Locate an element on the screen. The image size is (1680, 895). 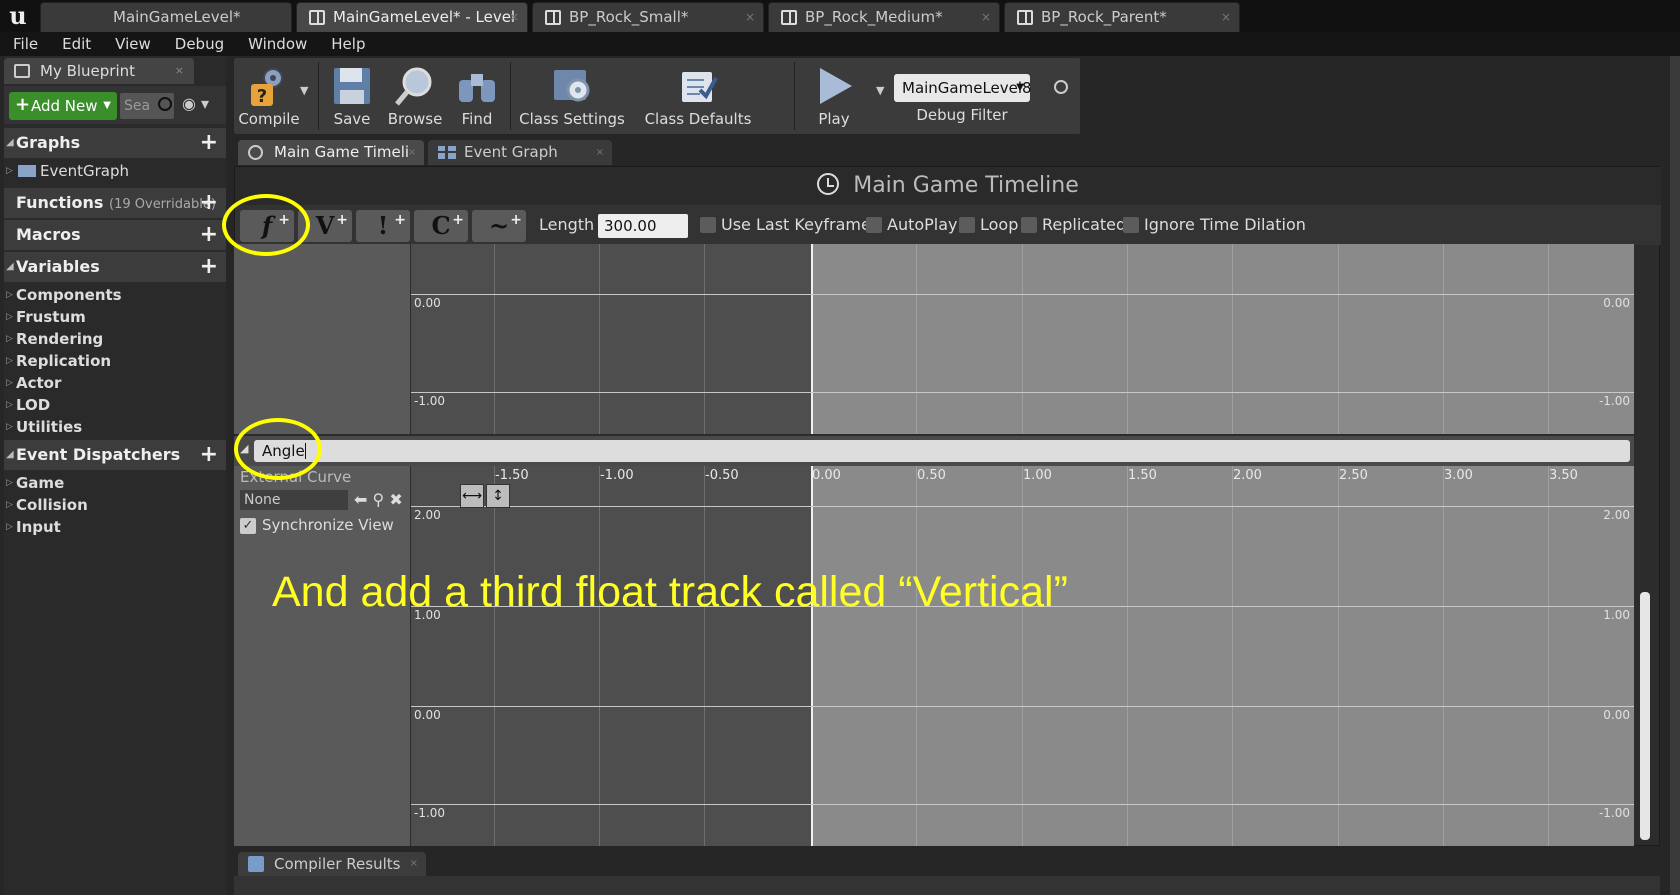
plus-icon: + is located at coordinates (458, 220).